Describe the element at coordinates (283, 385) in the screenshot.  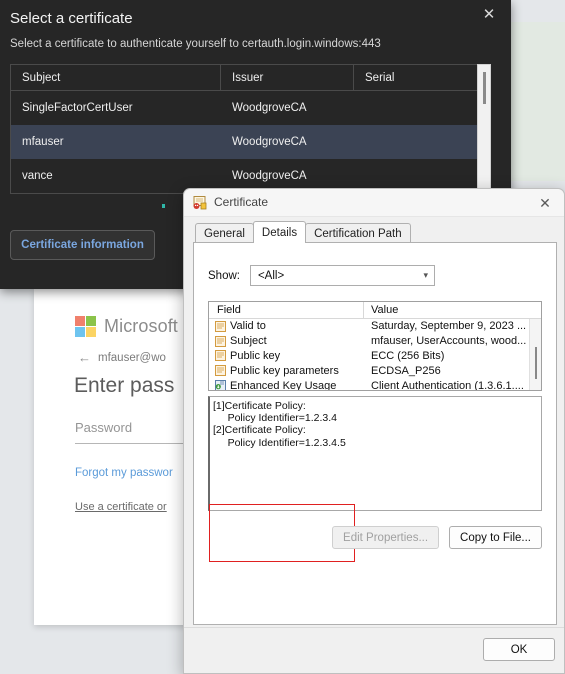
I see `field-name: Enhanced Key Usage` at that location.